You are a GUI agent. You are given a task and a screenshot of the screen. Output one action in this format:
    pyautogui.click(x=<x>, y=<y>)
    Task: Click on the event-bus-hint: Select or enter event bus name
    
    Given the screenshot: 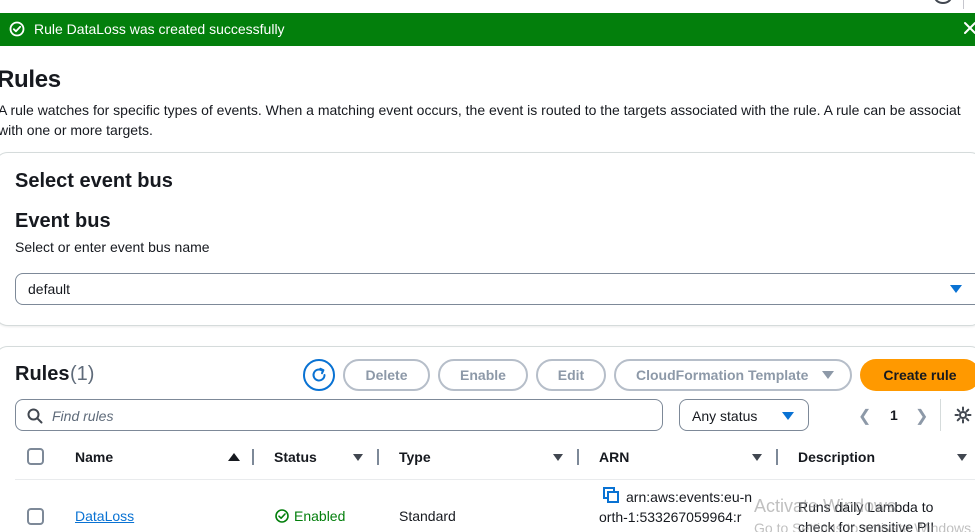 What is the action you would take?
    pyautogui.click(x=112, y=247)
    